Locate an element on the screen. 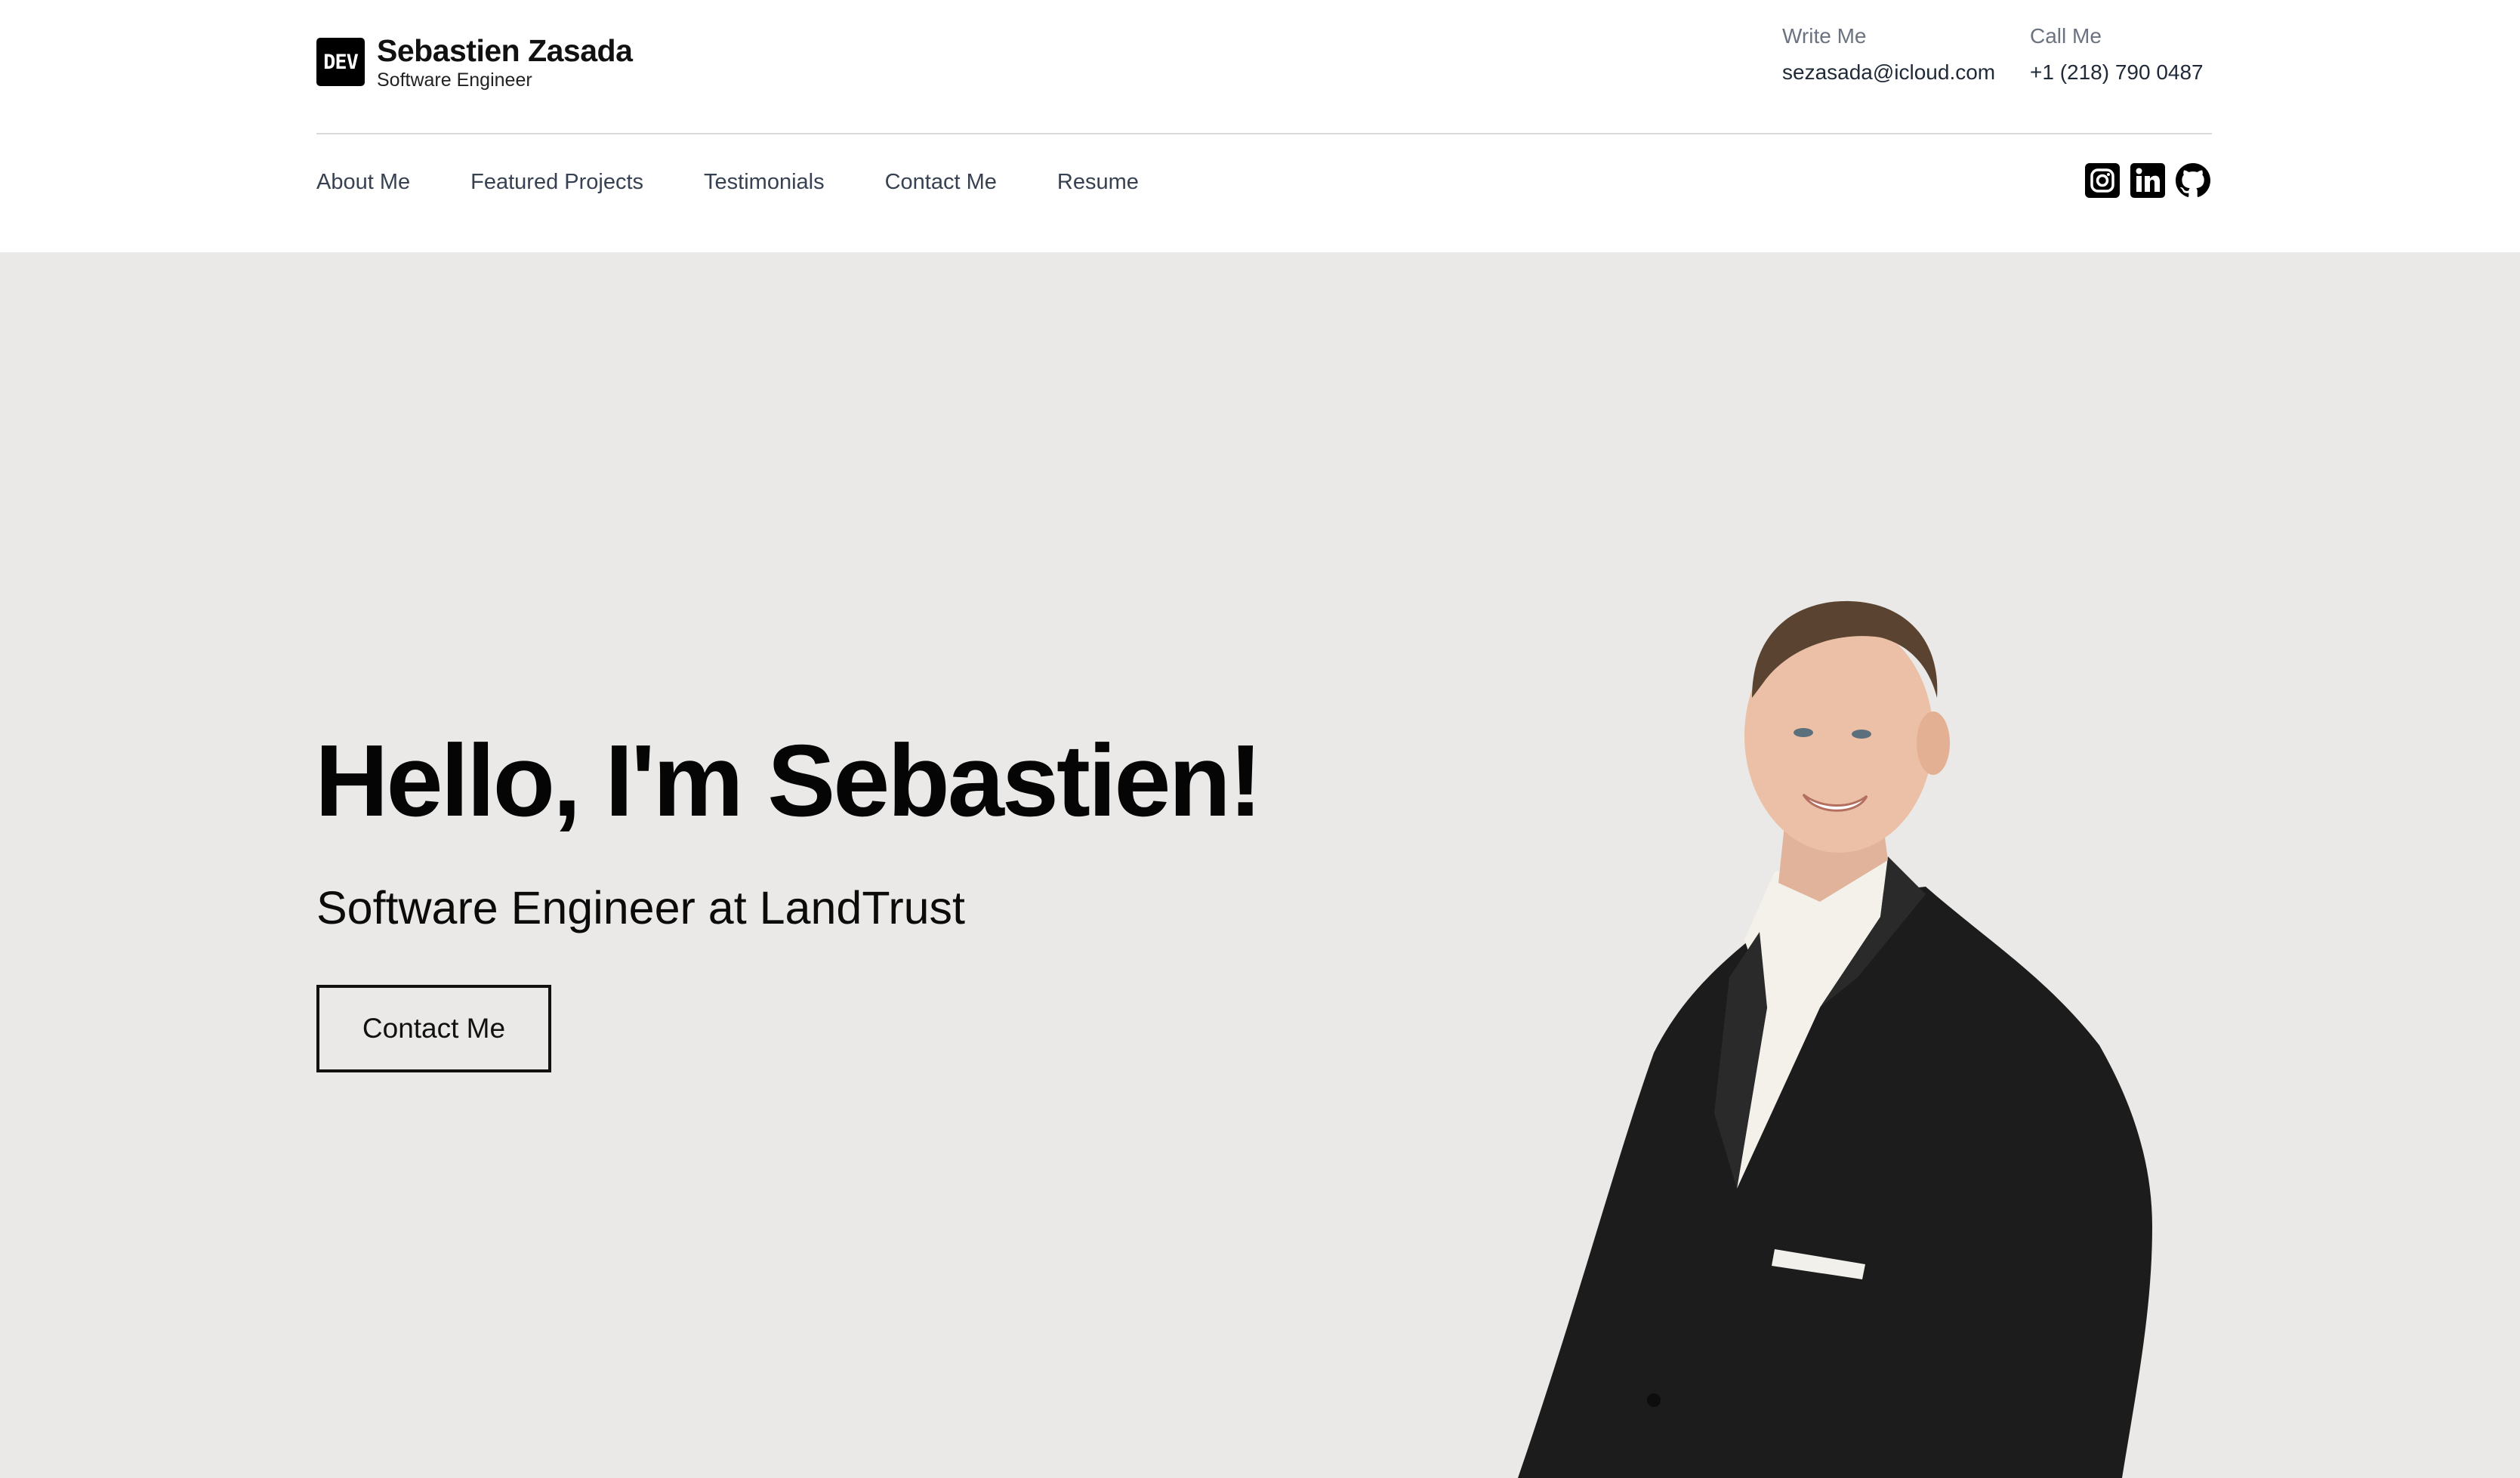 The height and width of the screenshot is (1478, 2520). dev-logo: DEV is located at coordinates (340, 62).